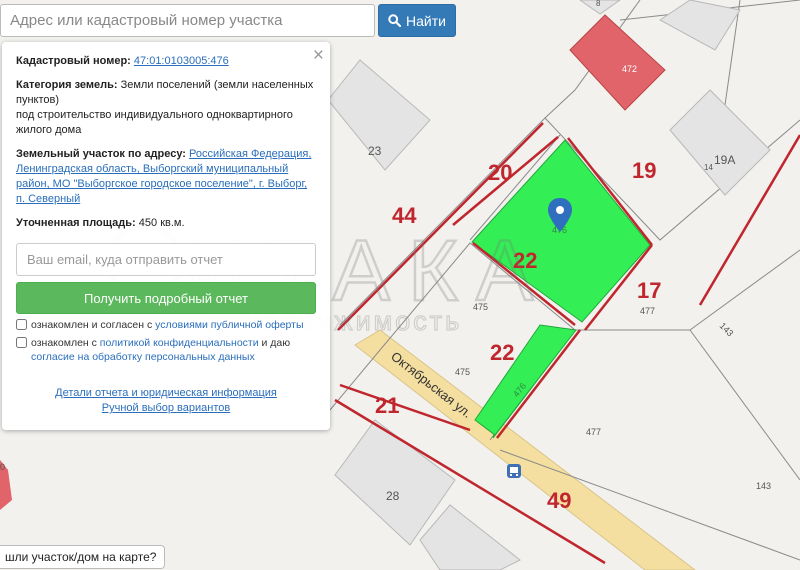  What do you see at coordinates (559, 500) in the screenshot?
I see `dimension-label-49: 49` at bounding box center [559, 500].